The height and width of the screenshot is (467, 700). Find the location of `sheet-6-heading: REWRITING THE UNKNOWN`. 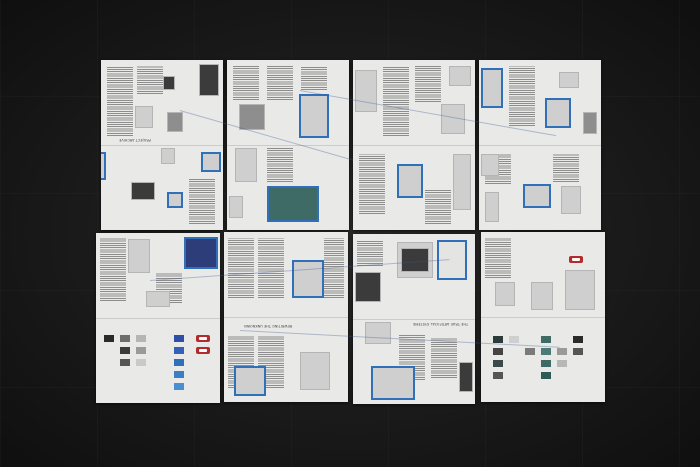

sheet-6-heading: REWRITING THE UNKNOWN is located at coordinates (268, 326).